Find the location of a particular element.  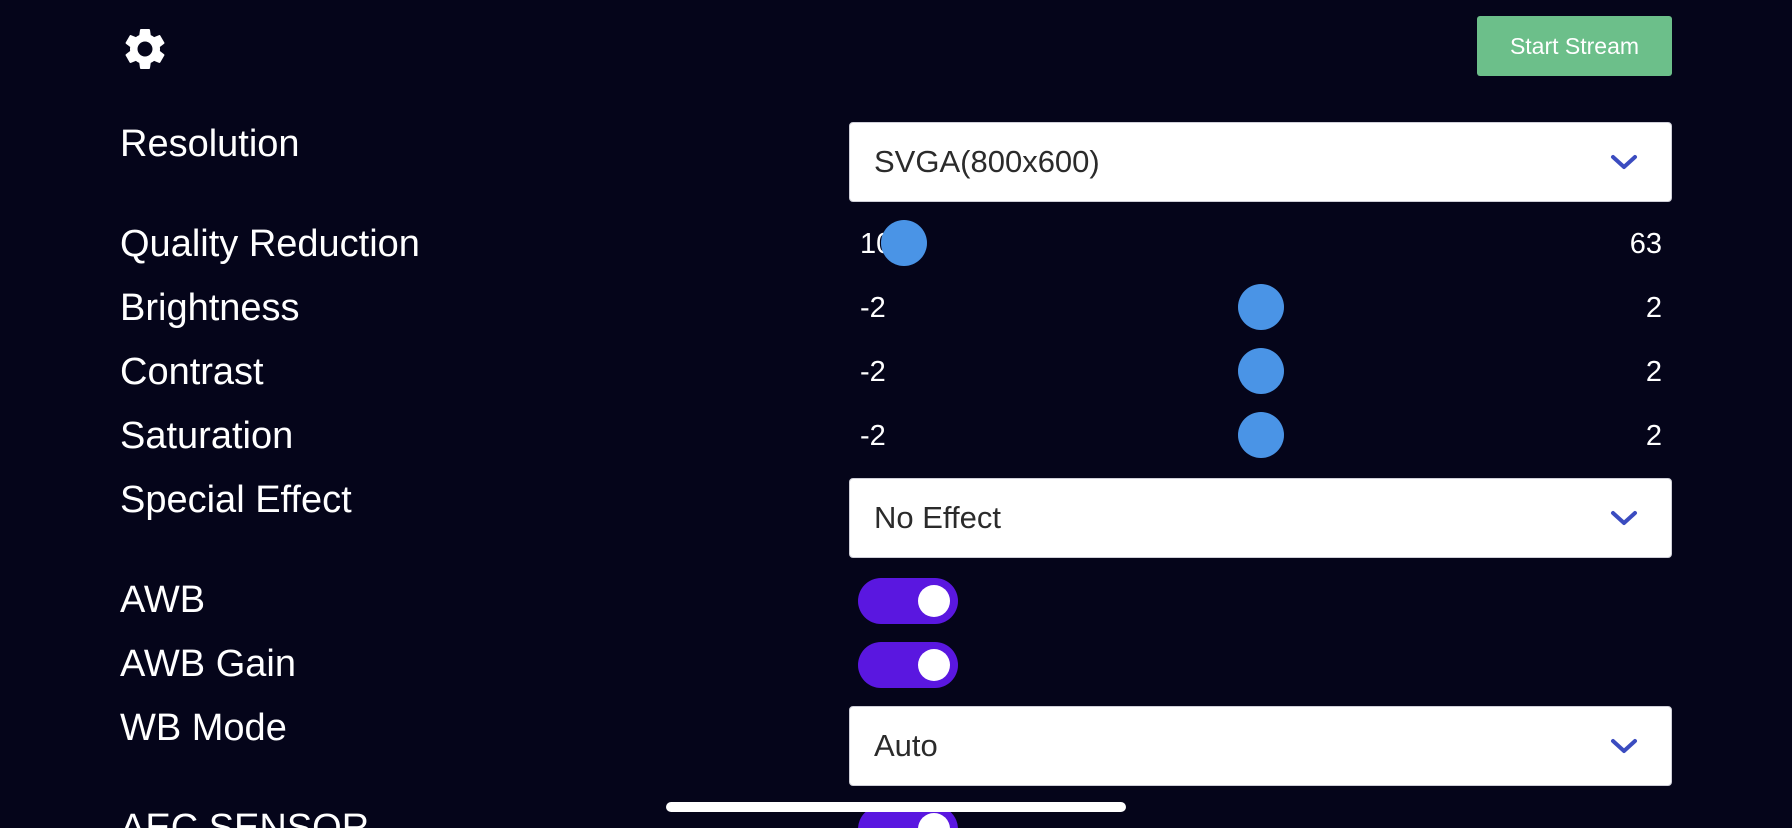

contrast-max: 2 is located at coordinates (1653, 372).